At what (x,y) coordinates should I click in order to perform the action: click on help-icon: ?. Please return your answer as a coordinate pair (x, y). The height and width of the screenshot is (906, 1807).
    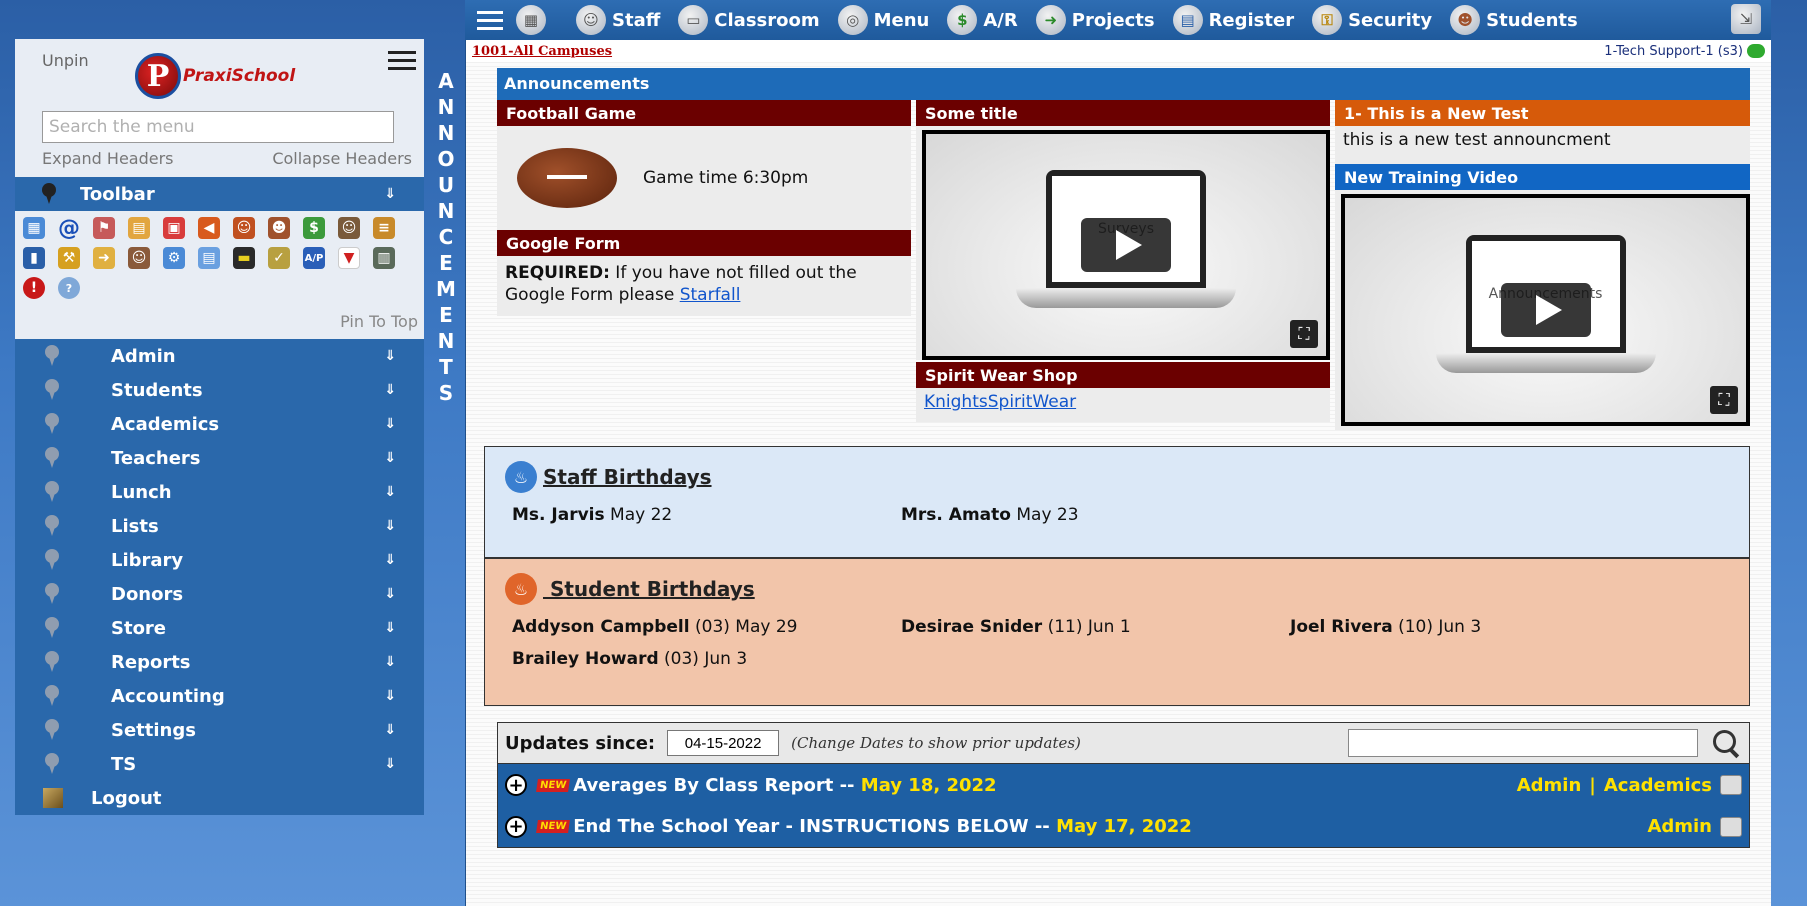
    Looking at the image, I should click on (69, 288).